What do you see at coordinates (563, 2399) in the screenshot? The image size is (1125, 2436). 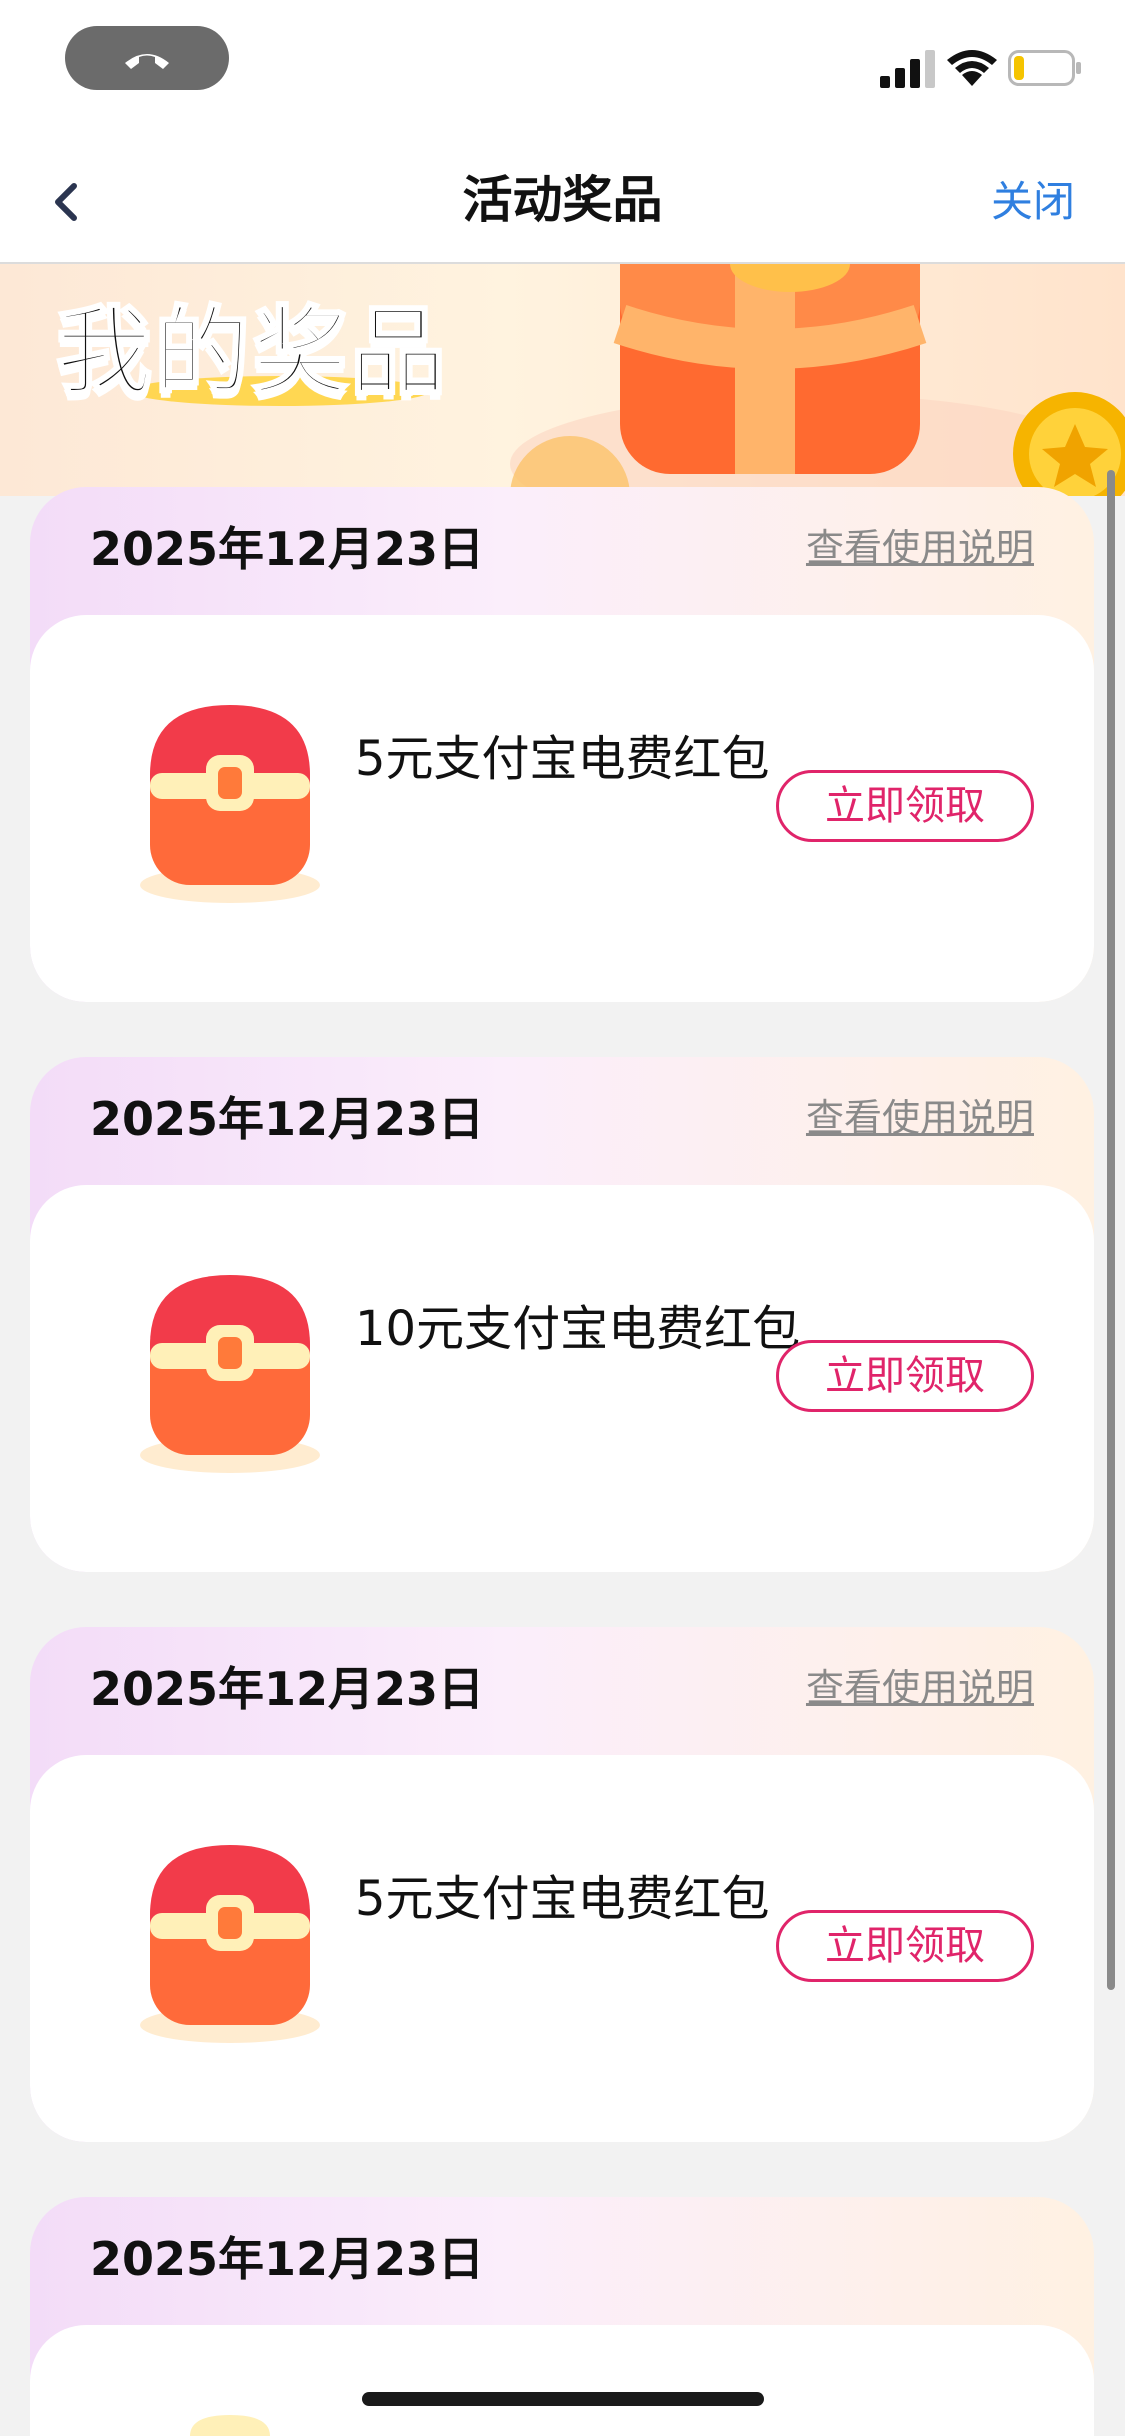 I see `home-indicator` at bounding box center [563, 2399].